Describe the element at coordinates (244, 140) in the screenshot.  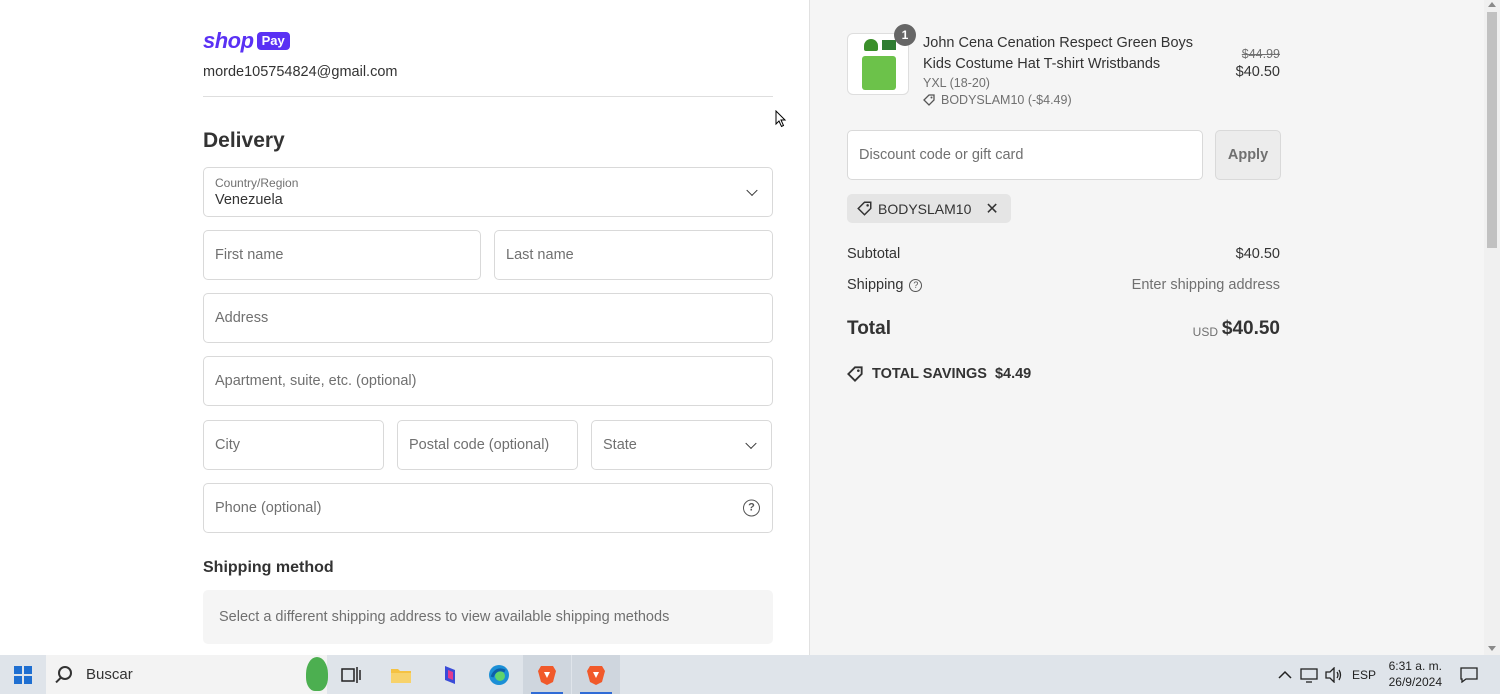
I see `delivery-title: Delivery` at that location.